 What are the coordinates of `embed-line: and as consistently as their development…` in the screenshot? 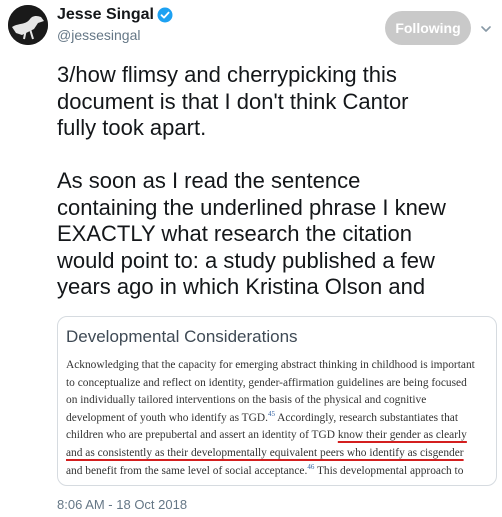 It's located at (280, 454).